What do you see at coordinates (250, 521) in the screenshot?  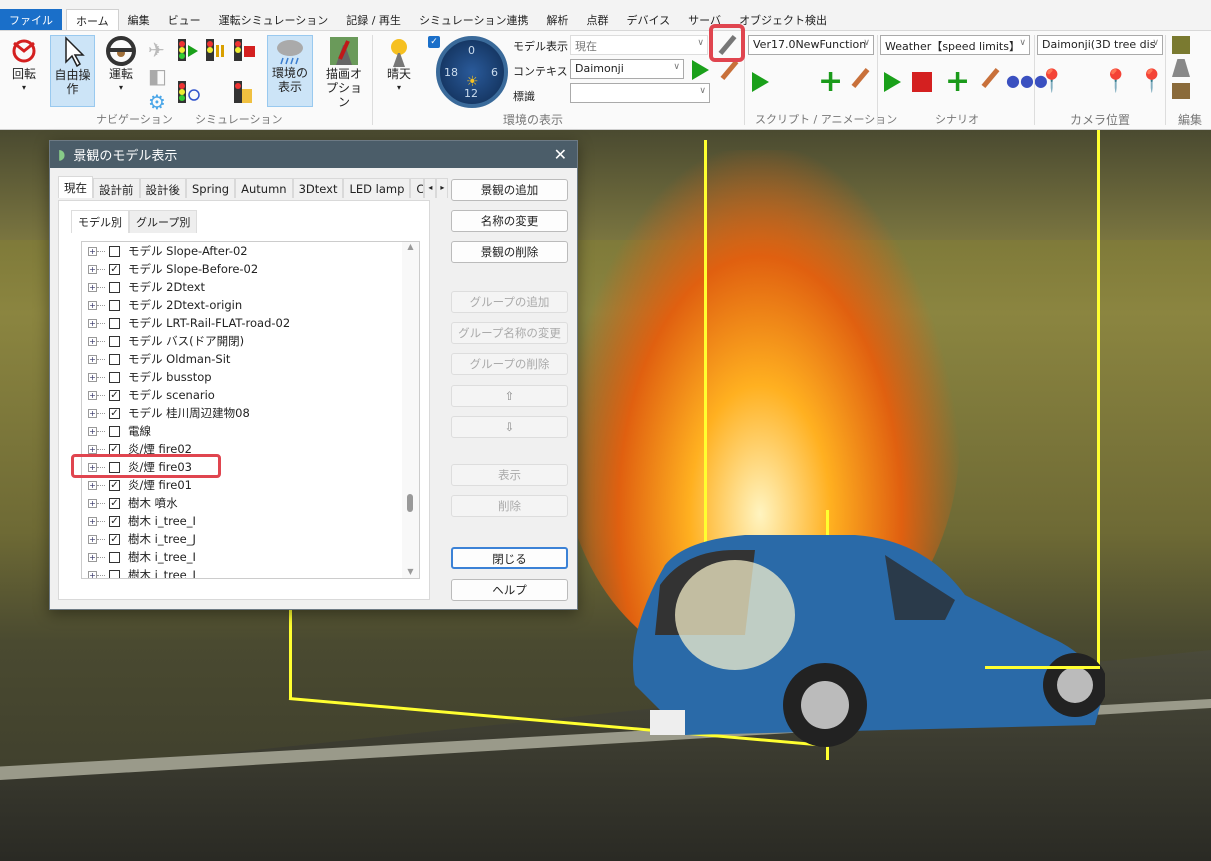 I see `tree-item: + ✓ 樹木 i_tree_I` at bounding box center [250, 521].